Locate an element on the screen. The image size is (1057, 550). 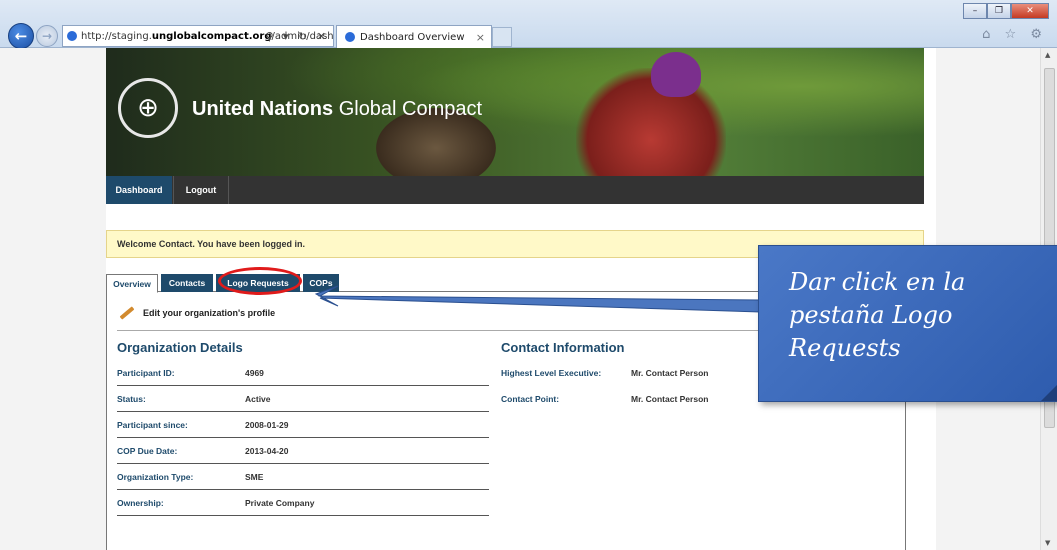
detail-value: Private Company is located at coordinates (280, 503).